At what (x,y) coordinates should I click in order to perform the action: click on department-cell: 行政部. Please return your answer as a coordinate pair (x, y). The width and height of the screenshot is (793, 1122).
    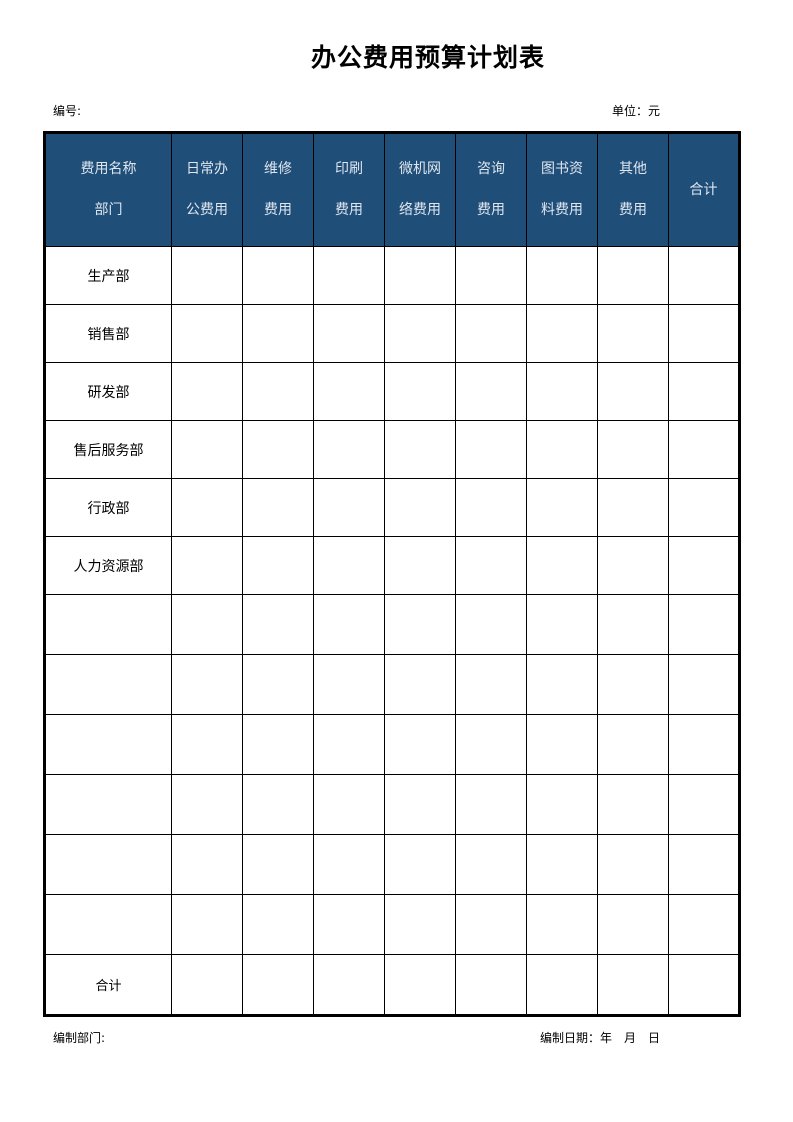
    Looking at the image, I should click on (108, 507).